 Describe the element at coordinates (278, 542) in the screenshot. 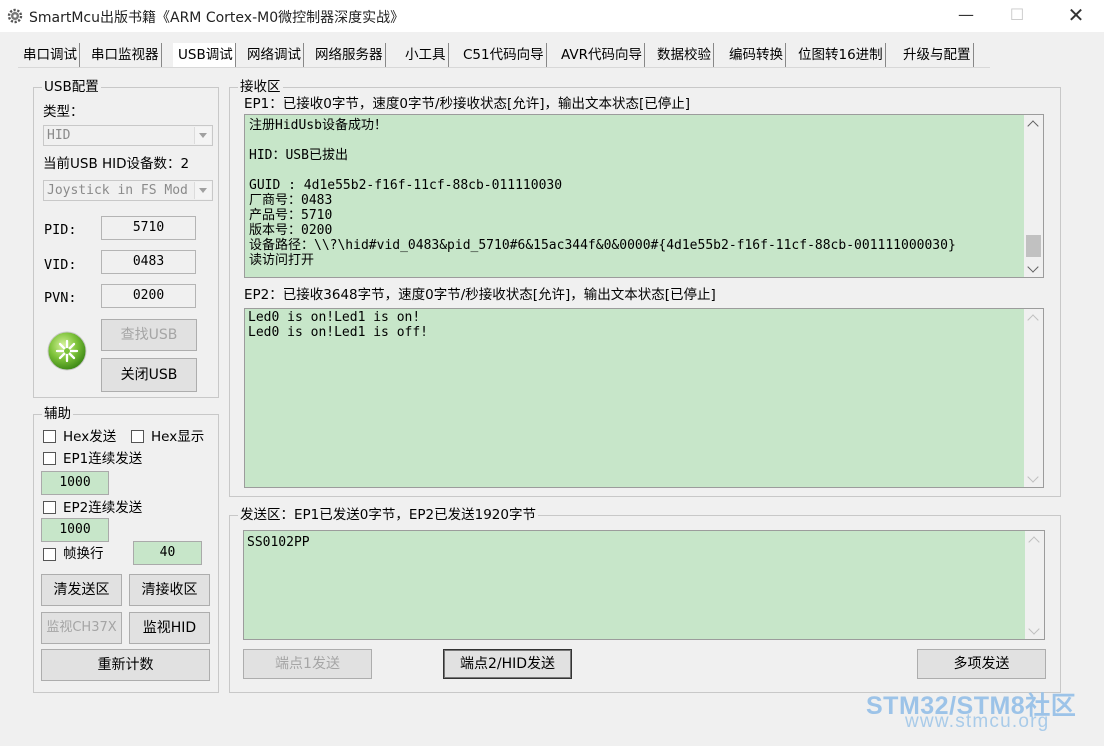

I see `send-text: SS0102PP` at that location.